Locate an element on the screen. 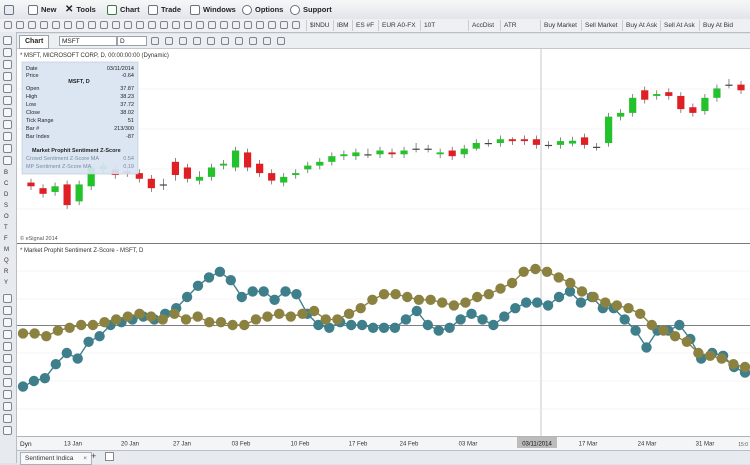  tool-letter-r: R is located at coordinates (6, 272).